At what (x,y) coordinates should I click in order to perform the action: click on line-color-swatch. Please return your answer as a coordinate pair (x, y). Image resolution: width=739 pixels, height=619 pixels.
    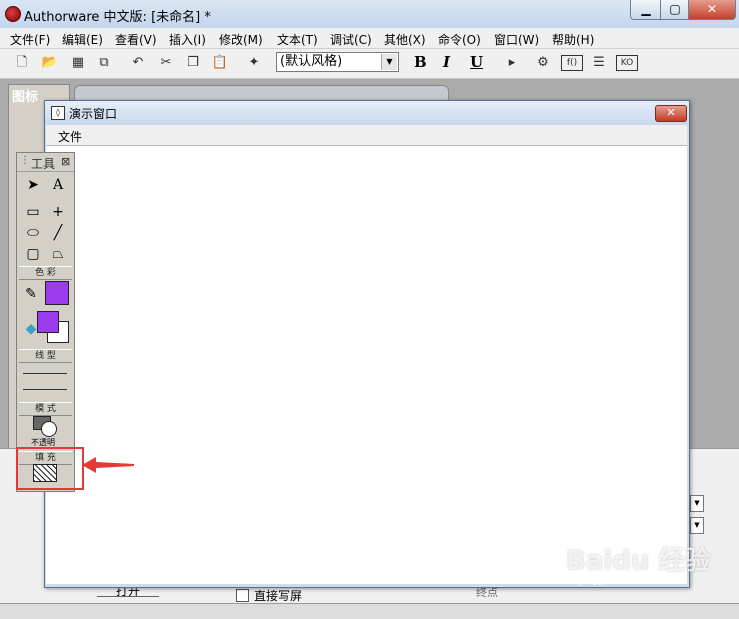
    Looking at the image, I should click on (57, 293).